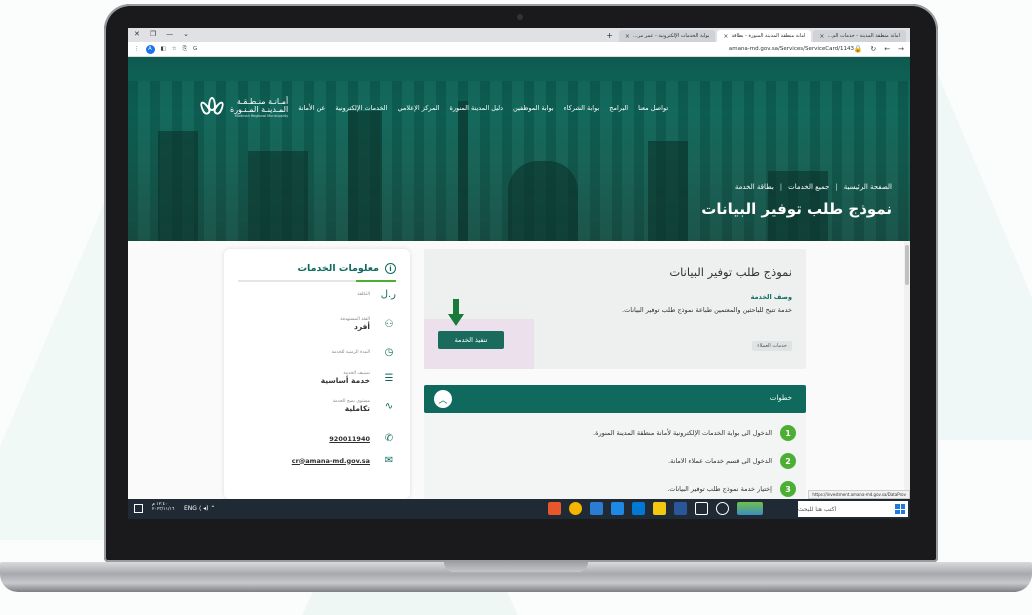 Image resolution: width=1032 pixels, height=615 pixels. I want to click on system-tray: ENG ⟨ ◂) ⌃, so click(199, 508).